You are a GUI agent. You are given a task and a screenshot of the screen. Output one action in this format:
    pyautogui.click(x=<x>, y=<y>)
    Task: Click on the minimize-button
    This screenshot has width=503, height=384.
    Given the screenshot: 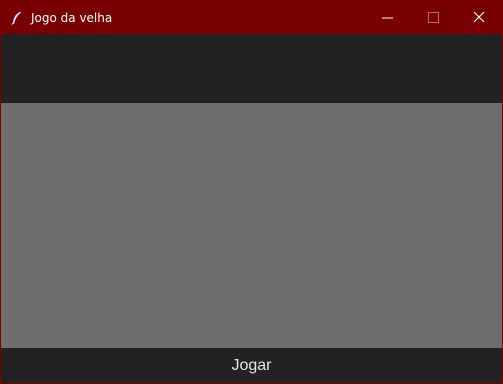 What is the action you would take?
    pyautogui.click(x=387, y=17)
    